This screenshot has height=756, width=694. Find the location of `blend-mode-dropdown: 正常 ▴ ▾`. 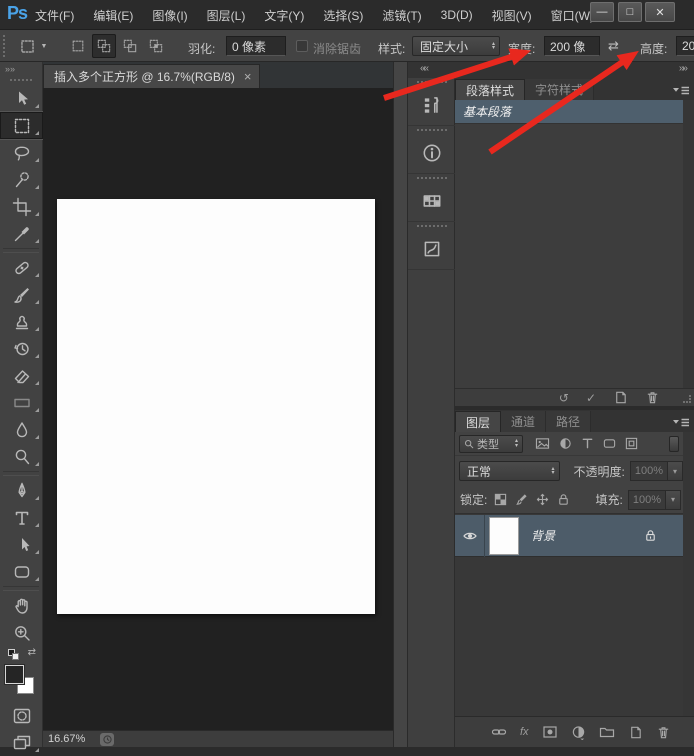

blend-mode-dropdown: 正常 ▴ ▾ is located at coordinates (509, 471).